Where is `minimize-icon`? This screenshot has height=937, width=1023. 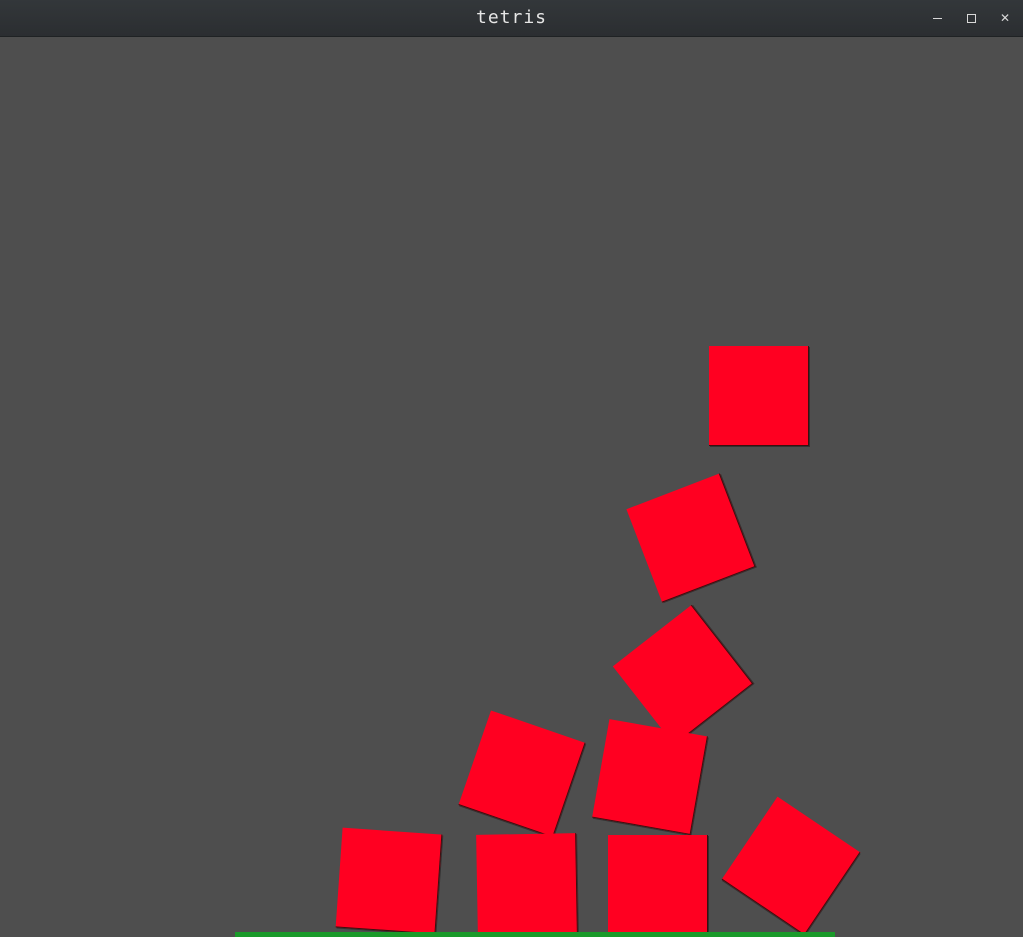 minimize-icon is located at coordinates (937, 18).